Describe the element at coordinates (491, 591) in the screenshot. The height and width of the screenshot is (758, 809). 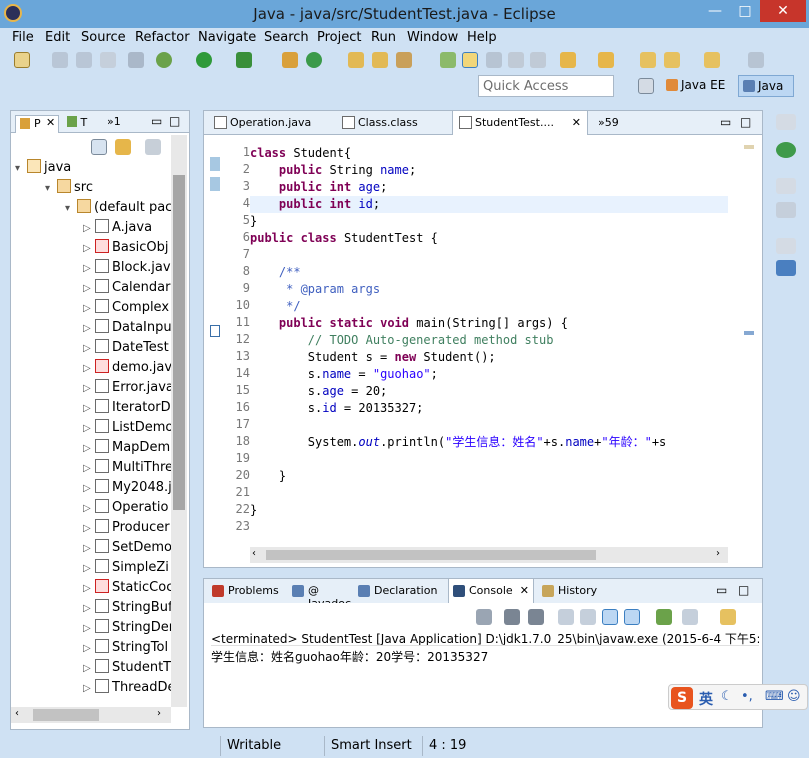
I see `console-tab: Console ✕` at that location.